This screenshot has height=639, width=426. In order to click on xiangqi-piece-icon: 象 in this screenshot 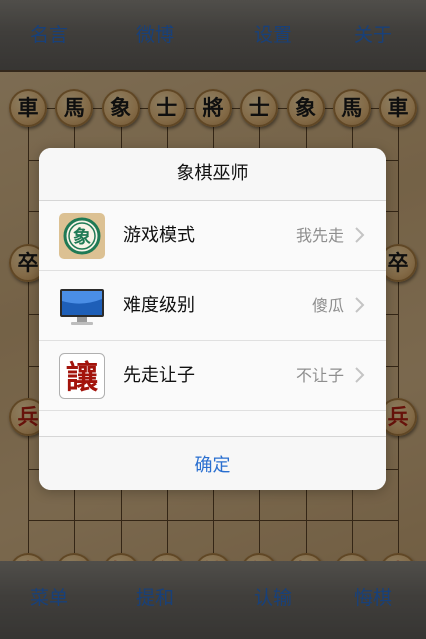, I will do `click(82, 236)`.